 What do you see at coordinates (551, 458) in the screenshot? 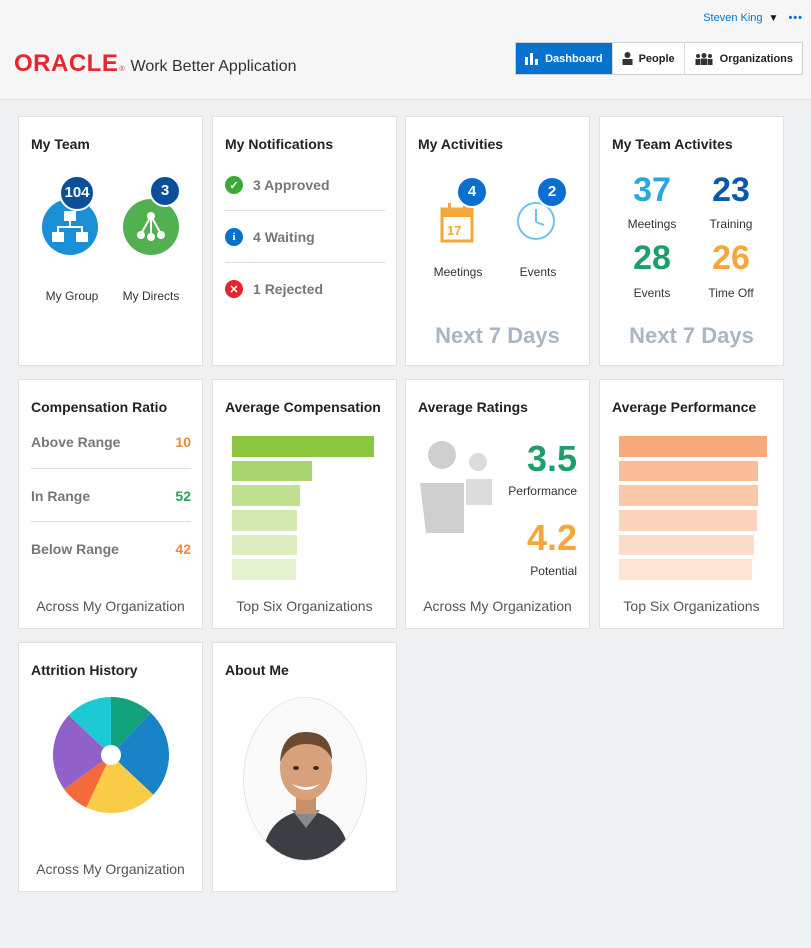
I see `performance-value: 3.5` at bounding box center [551, 458].